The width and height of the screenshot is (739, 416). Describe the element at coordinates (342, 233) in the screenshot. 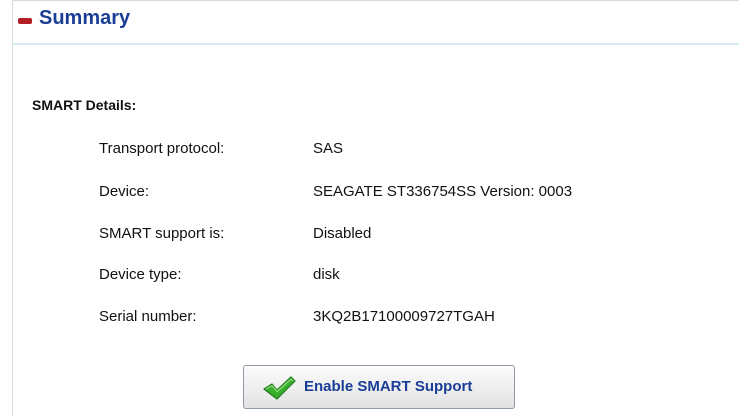

I see `detail-value: Disabled` at that location.